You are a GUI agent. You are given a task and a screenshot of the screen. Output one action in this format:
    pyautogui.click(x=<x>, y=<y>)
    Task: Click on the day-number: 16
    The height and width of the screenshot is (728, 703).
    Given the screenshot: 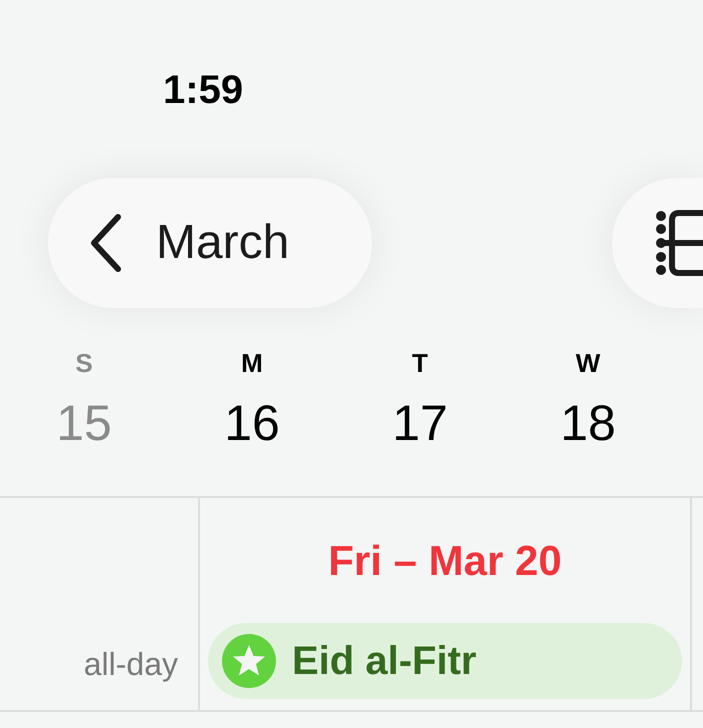 What is the action you would take?
    pyautogui.click(x=252, y=423)
    